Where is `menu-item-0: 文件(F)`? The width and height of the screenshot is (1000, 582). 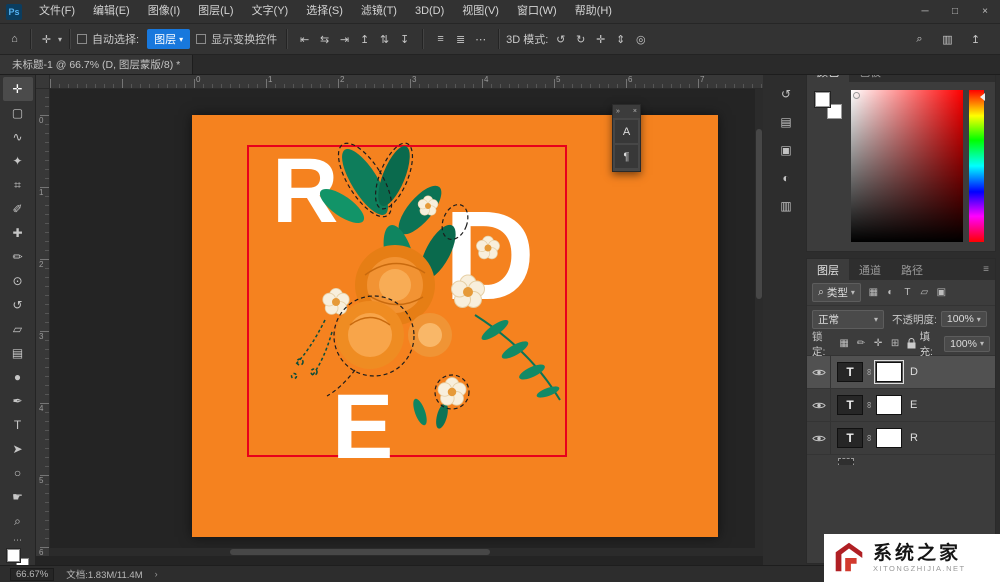 menu-item-0: 文件(F) is located at coordinates (57, 11).